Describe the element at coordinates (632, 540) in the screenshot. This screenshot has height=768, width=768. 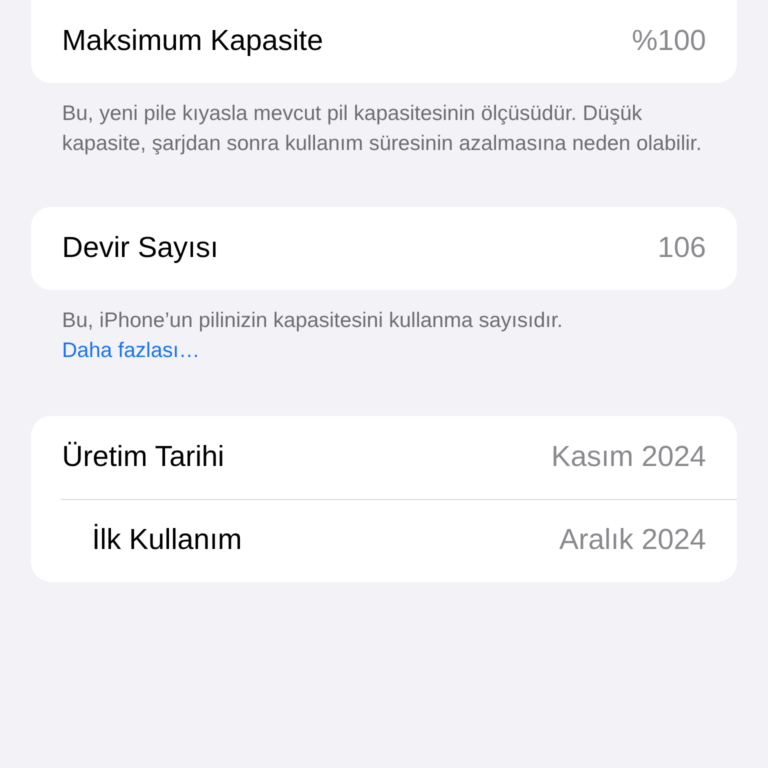
I see `row-value: Aralık 2024` at that location.